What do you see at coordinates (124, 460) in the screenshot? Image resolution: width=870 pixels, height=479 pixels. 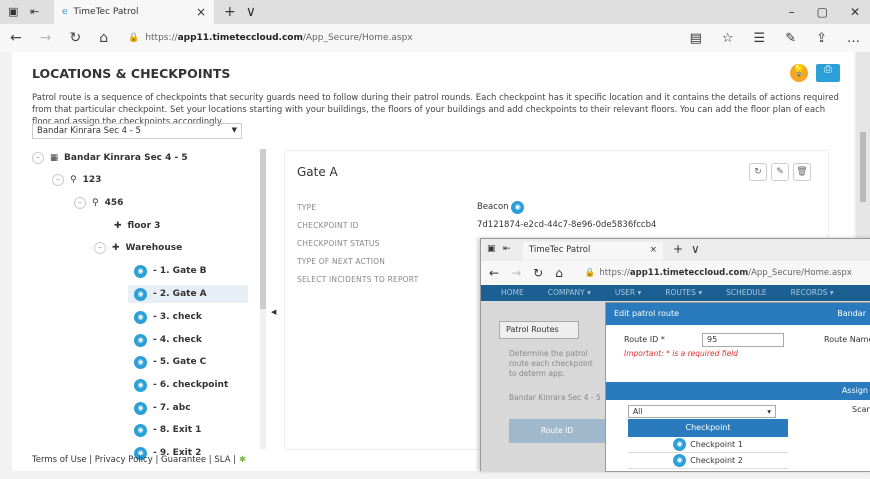 I see `privacy-link: Privacy Policy` at bounding box center [124, 460].